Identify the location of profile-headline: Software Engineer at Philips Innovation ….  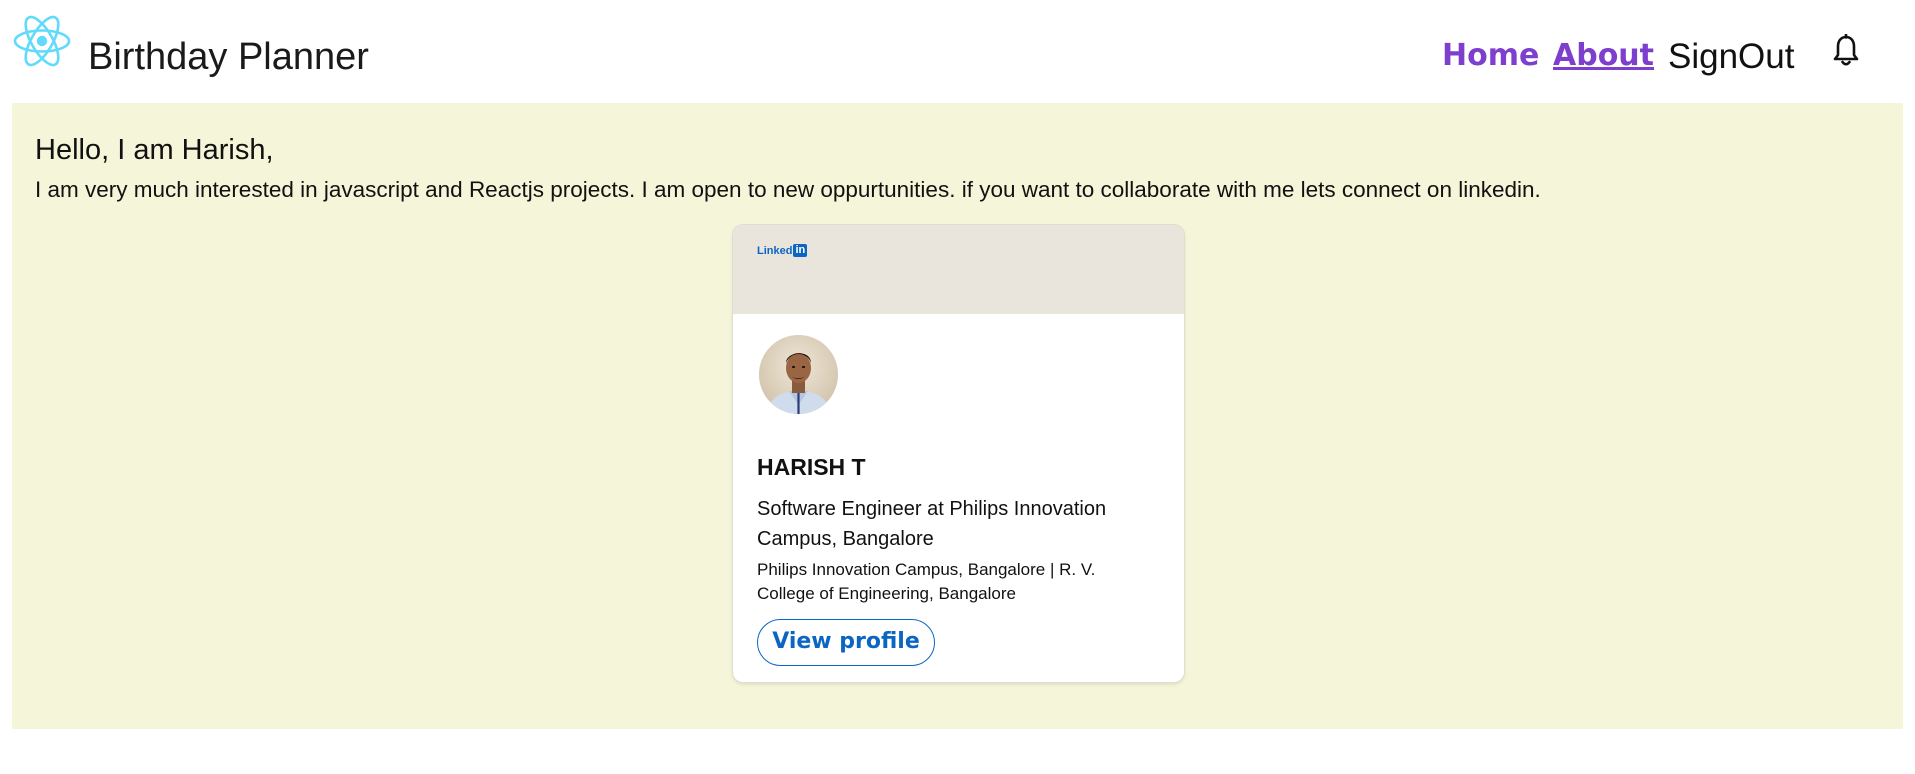
(932, 524).